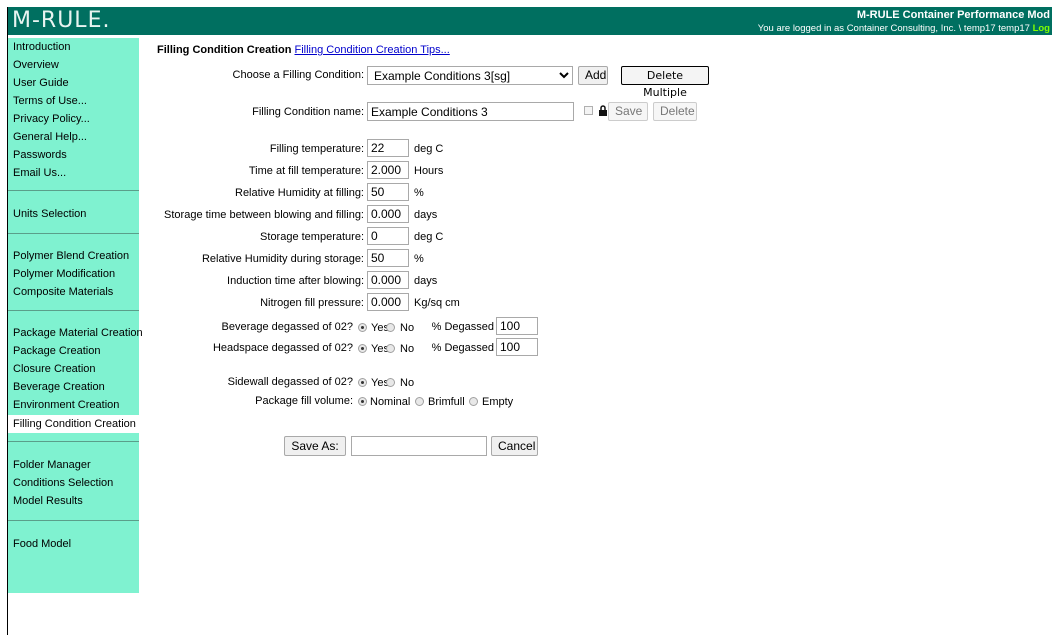  Describe the element at coordinates (388, 214) in the screenshot. I see `storage-time-input` at that location.